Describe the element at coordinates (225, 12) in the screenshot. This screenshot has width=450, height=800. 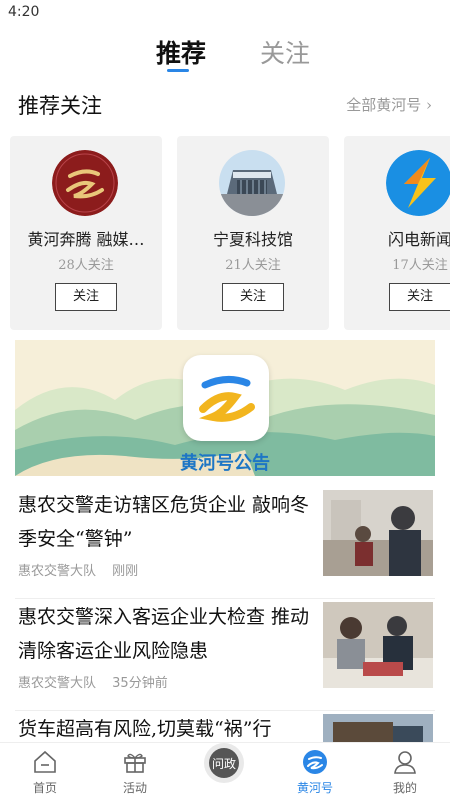
I see `status-bar: 4:20` at that location.